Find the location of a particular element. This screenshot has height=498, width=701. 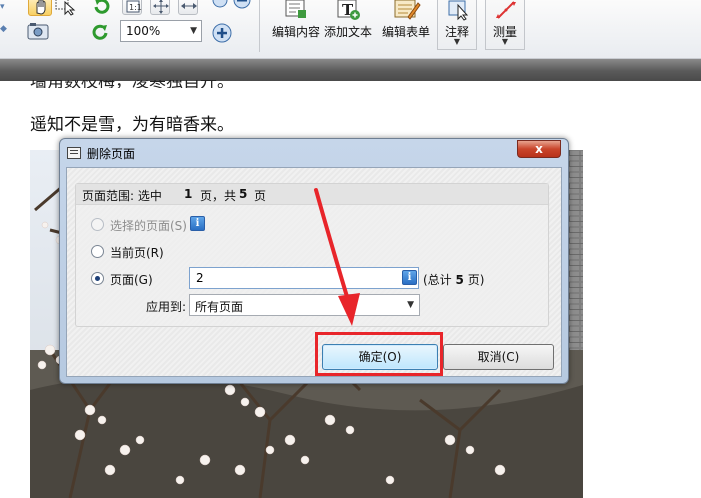

fit-page-icon is located at coordinates (161, 7).